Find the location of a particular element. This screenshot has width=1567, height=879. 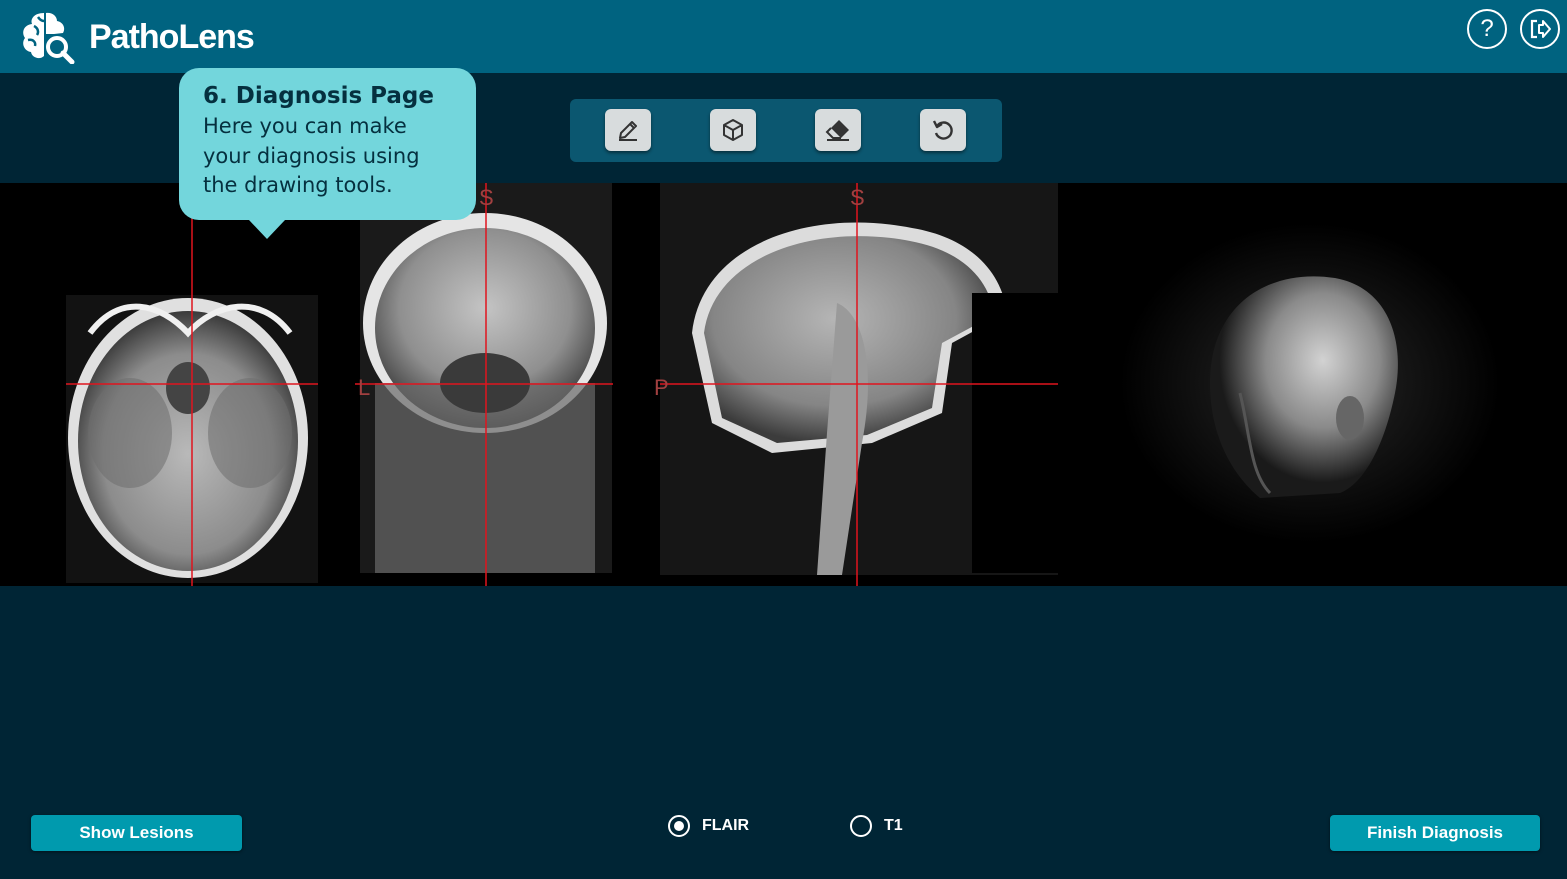

sagittal-top-label: S is located at coordinates (857, 197).